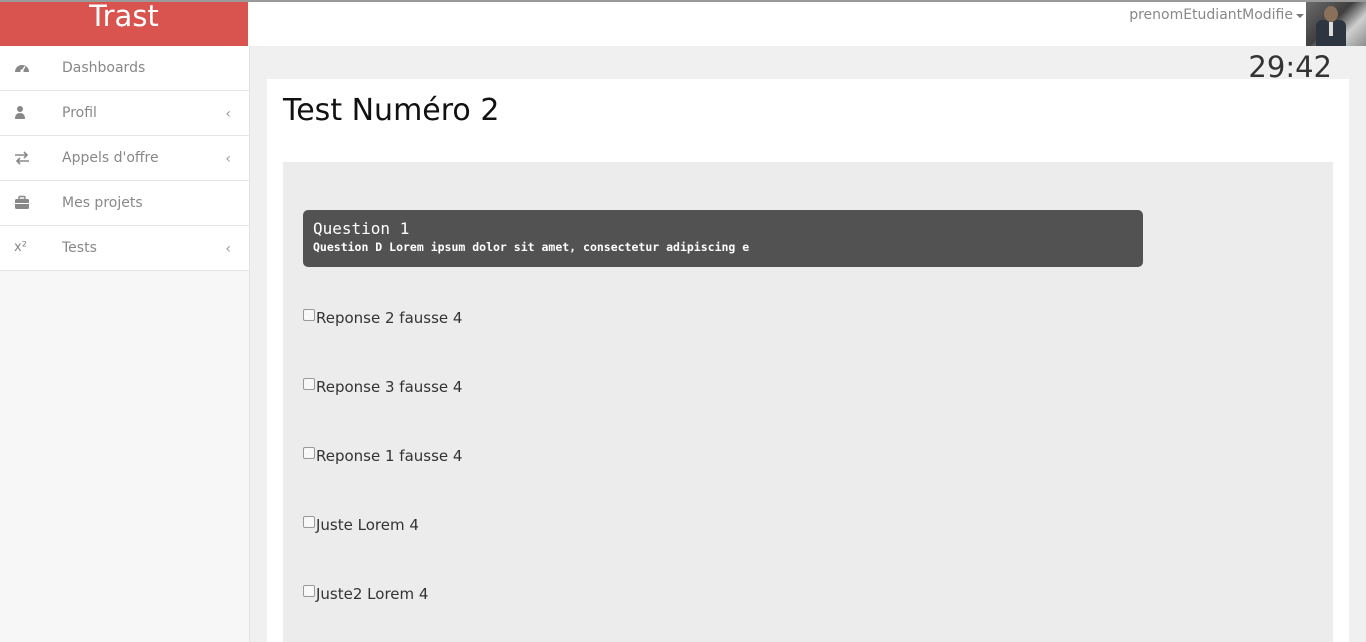 This screenshot has height=642, width=1366. Describe the element at coordinates (1211, 15) in the screenshot. I see `username-label: prenomEtudiantModifie` at that location.